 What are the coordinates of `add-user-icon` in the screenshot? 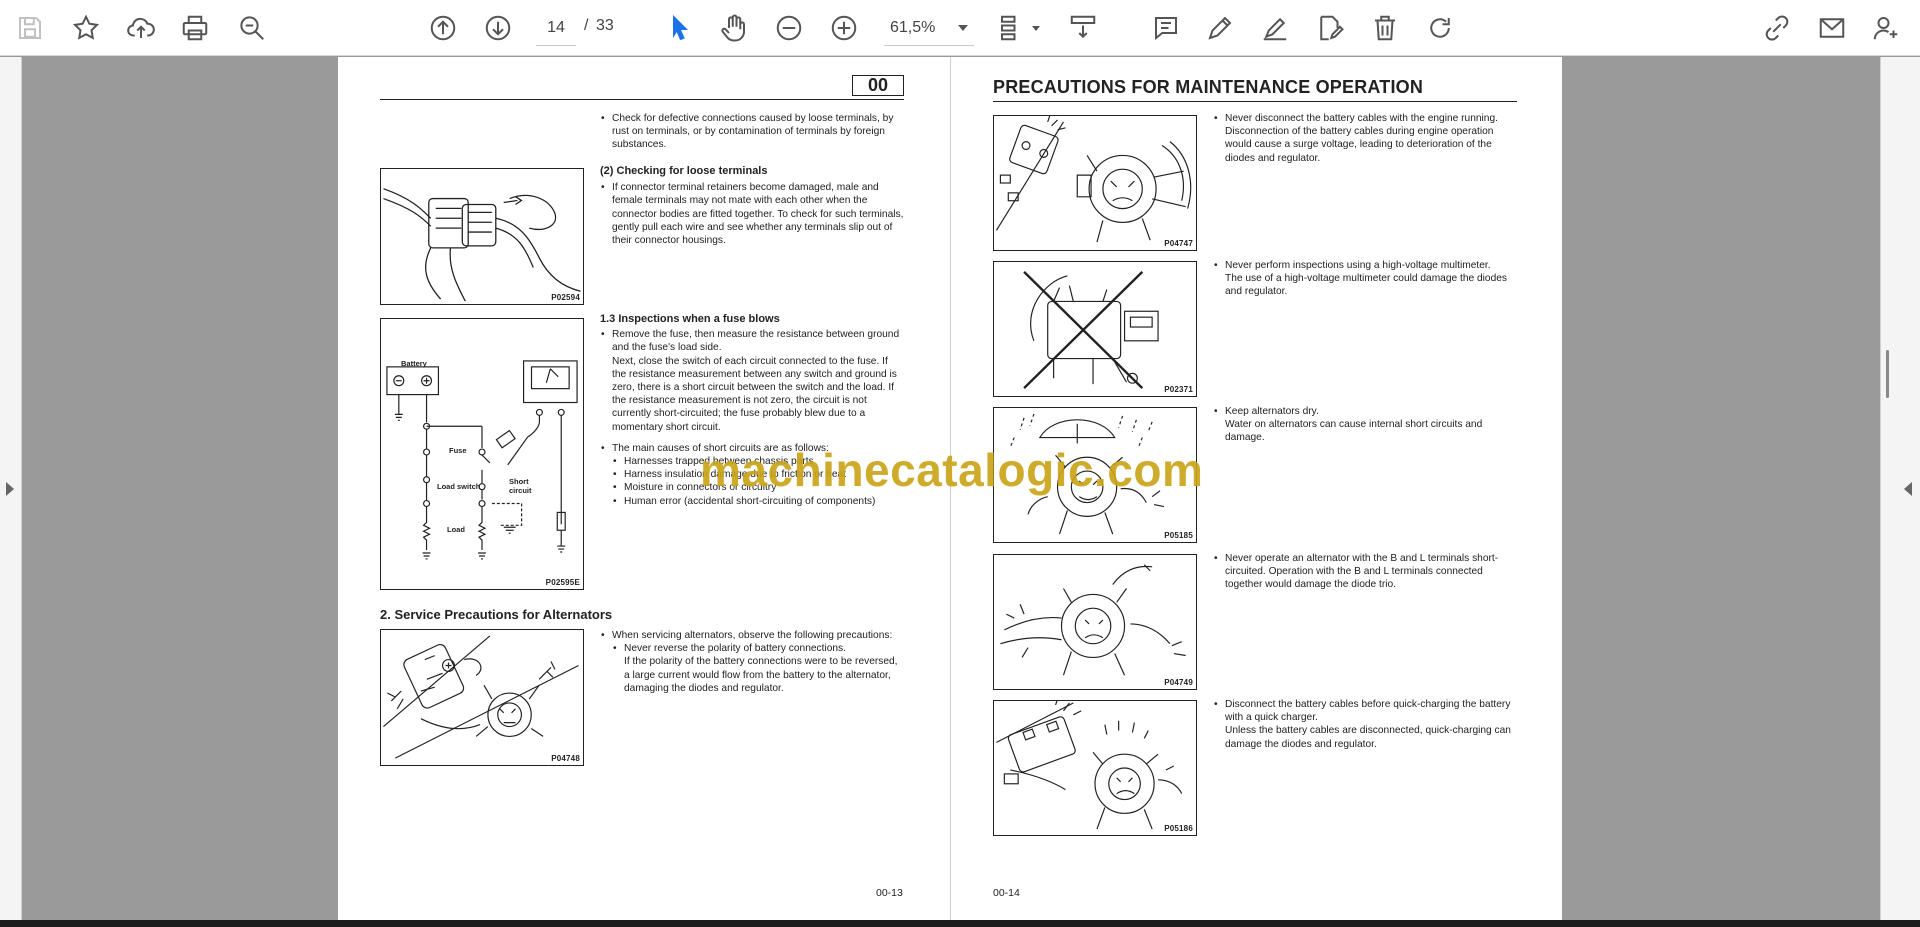 It's located at (1886, 28).